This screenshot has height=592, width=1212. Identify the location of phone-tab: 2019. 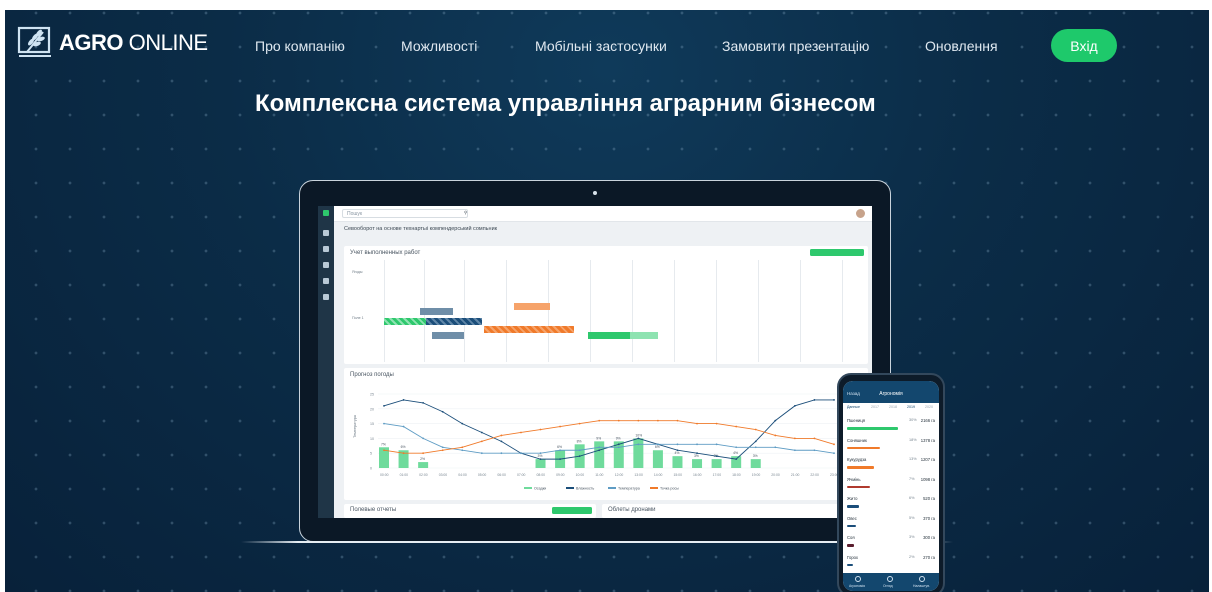
(911, 407).